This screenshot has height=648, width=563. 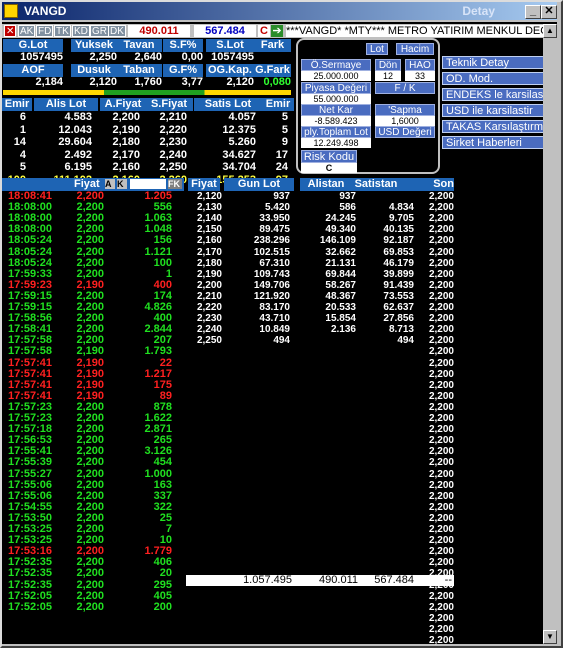 What do you see at coordinates (398, 319) in the screenshot?
I see `dist-cell: 27.856` at bounding box center [398, 319].